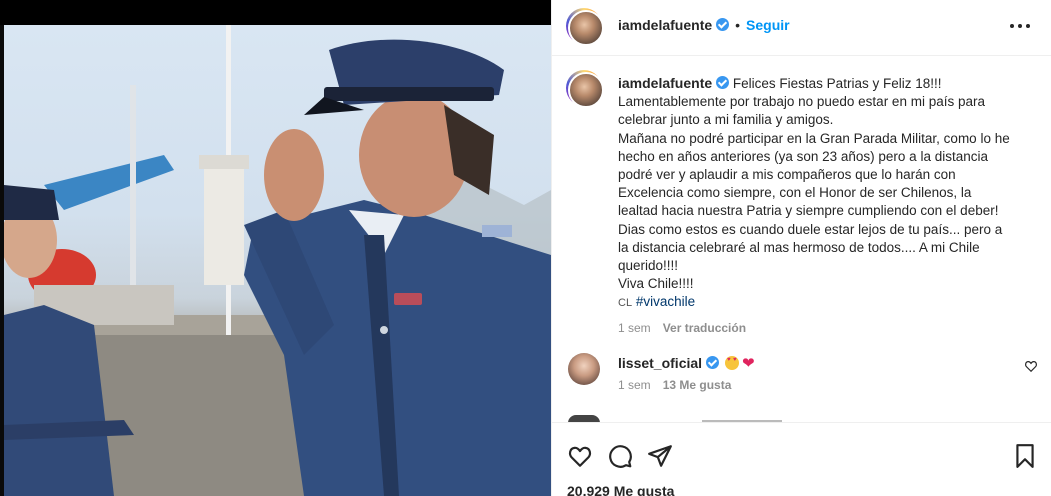 The image size is (1051, 496). Describe the element at coordinates (837, 83) in the screenshot. I see `caption-line: Felices Fiestas Patrias y Feliz 18!!!` at that location.